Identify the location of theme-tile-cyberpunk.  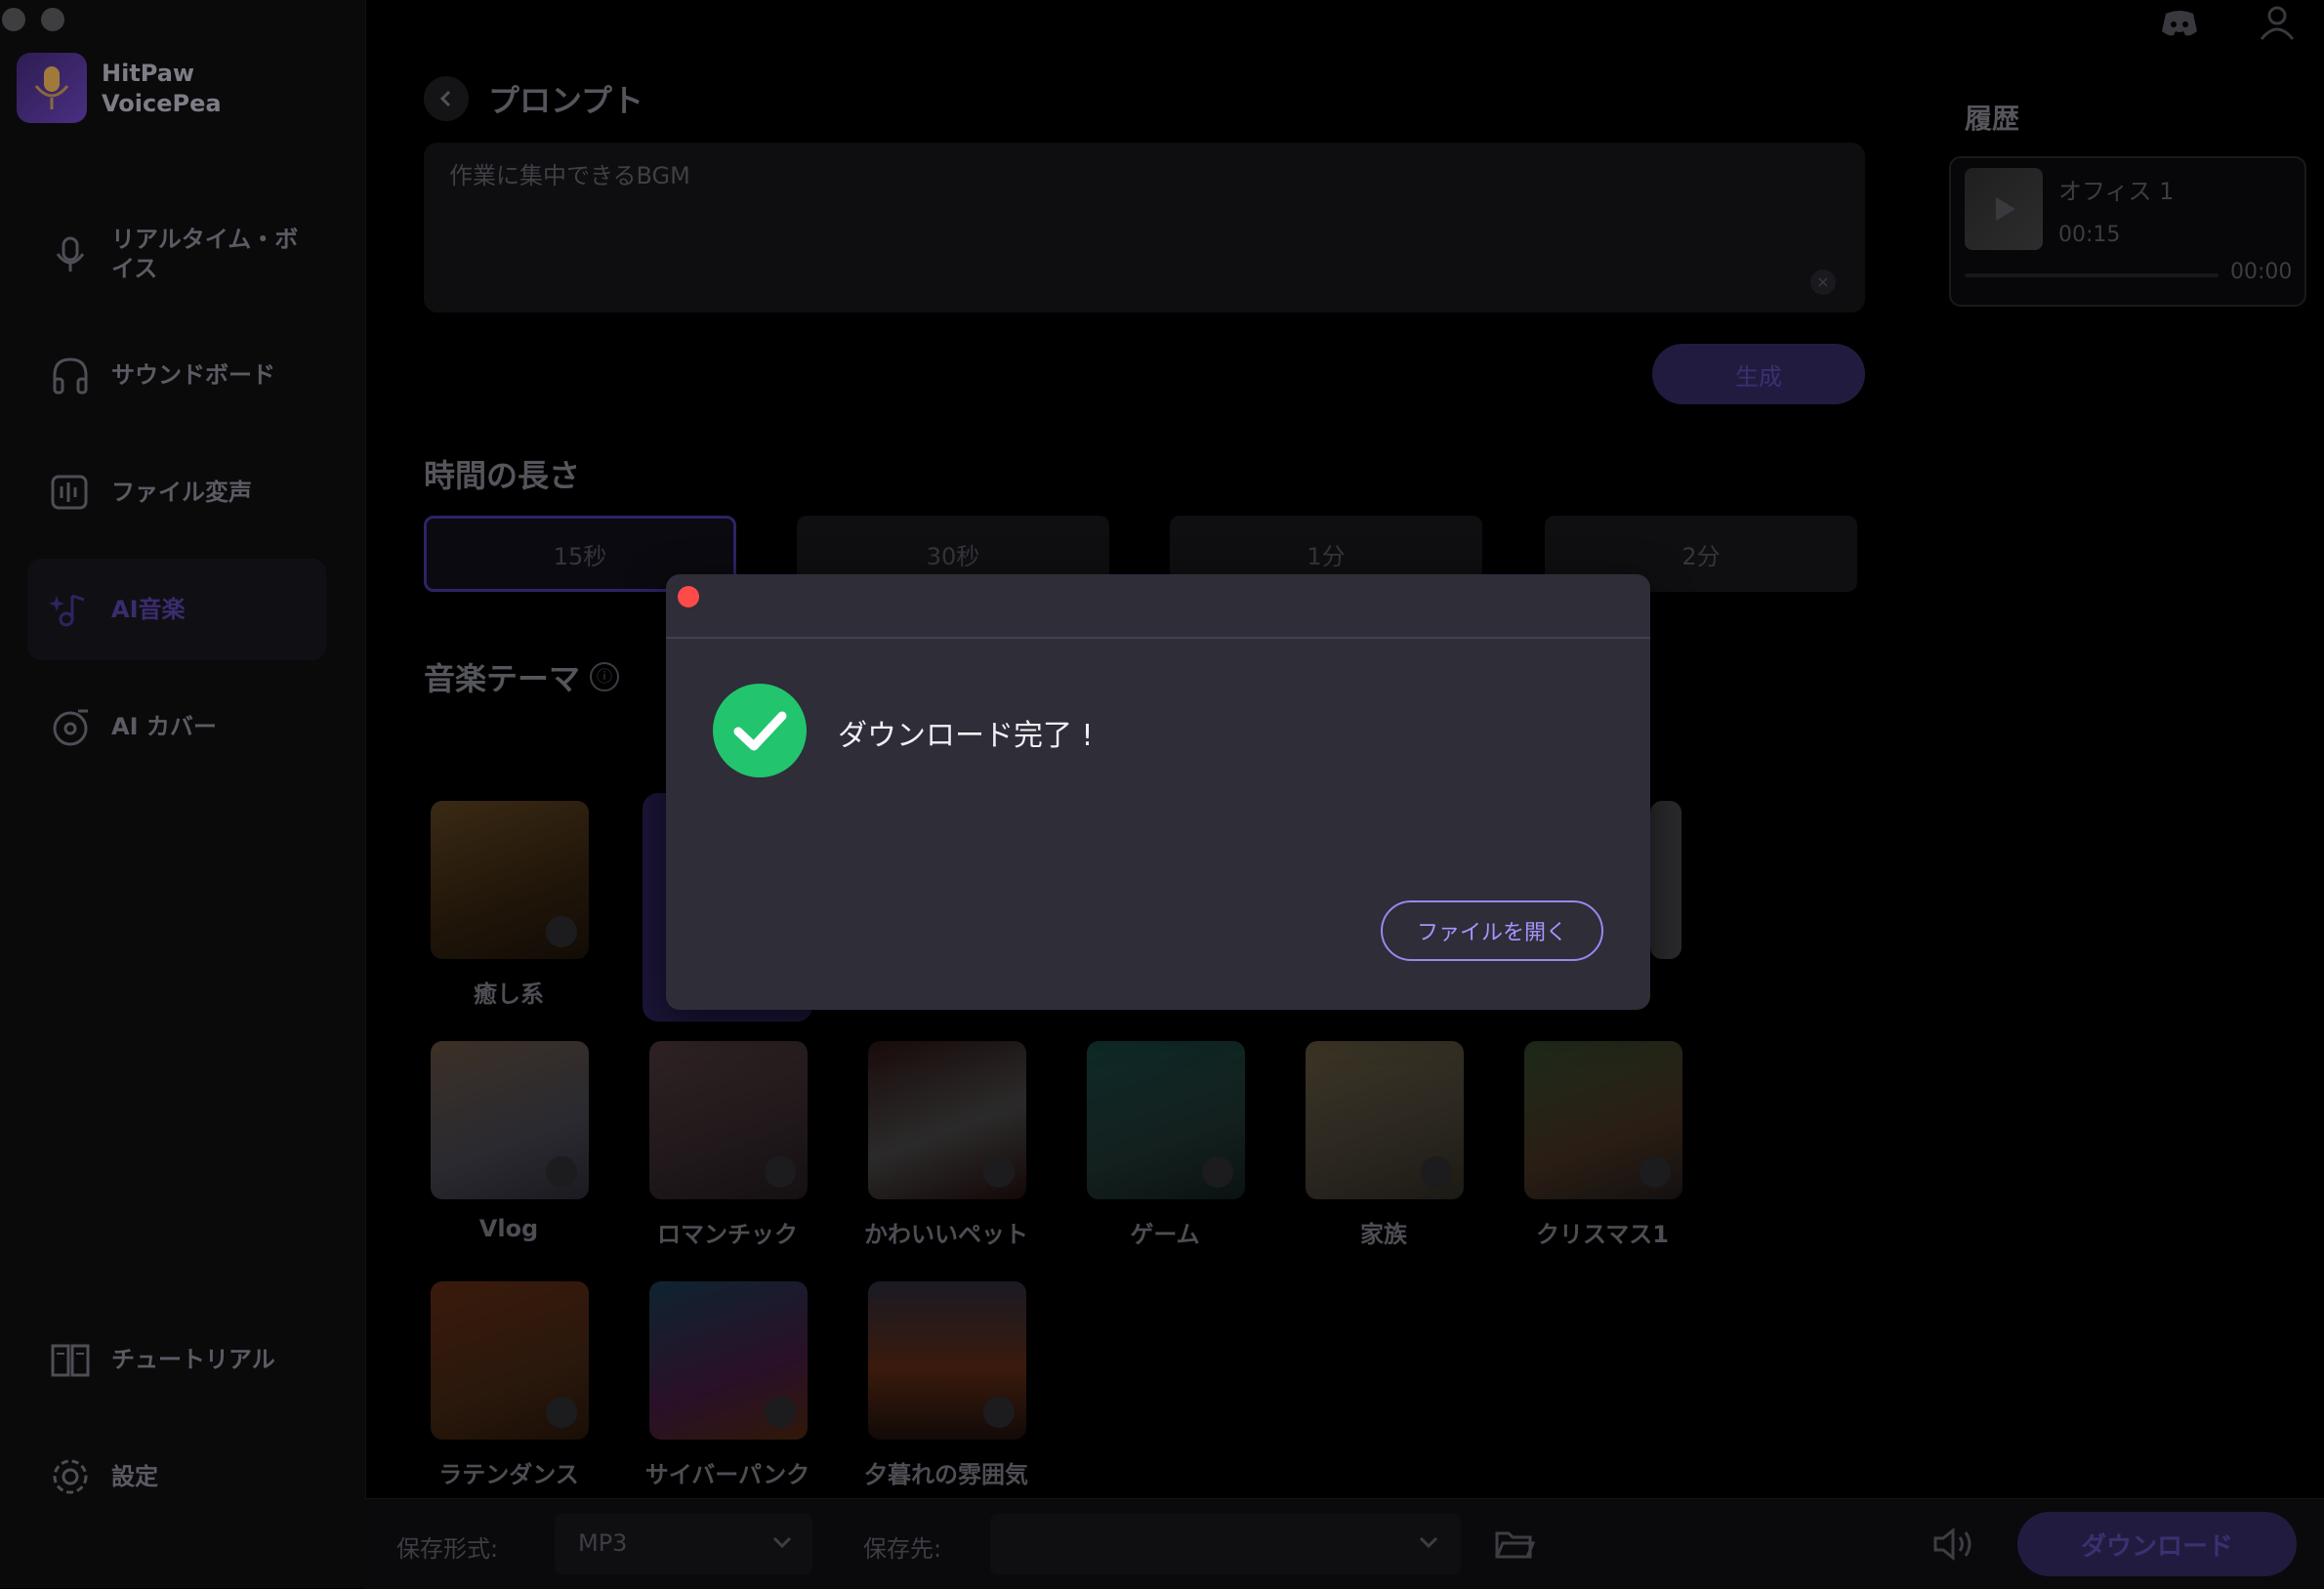
(728, 1360).